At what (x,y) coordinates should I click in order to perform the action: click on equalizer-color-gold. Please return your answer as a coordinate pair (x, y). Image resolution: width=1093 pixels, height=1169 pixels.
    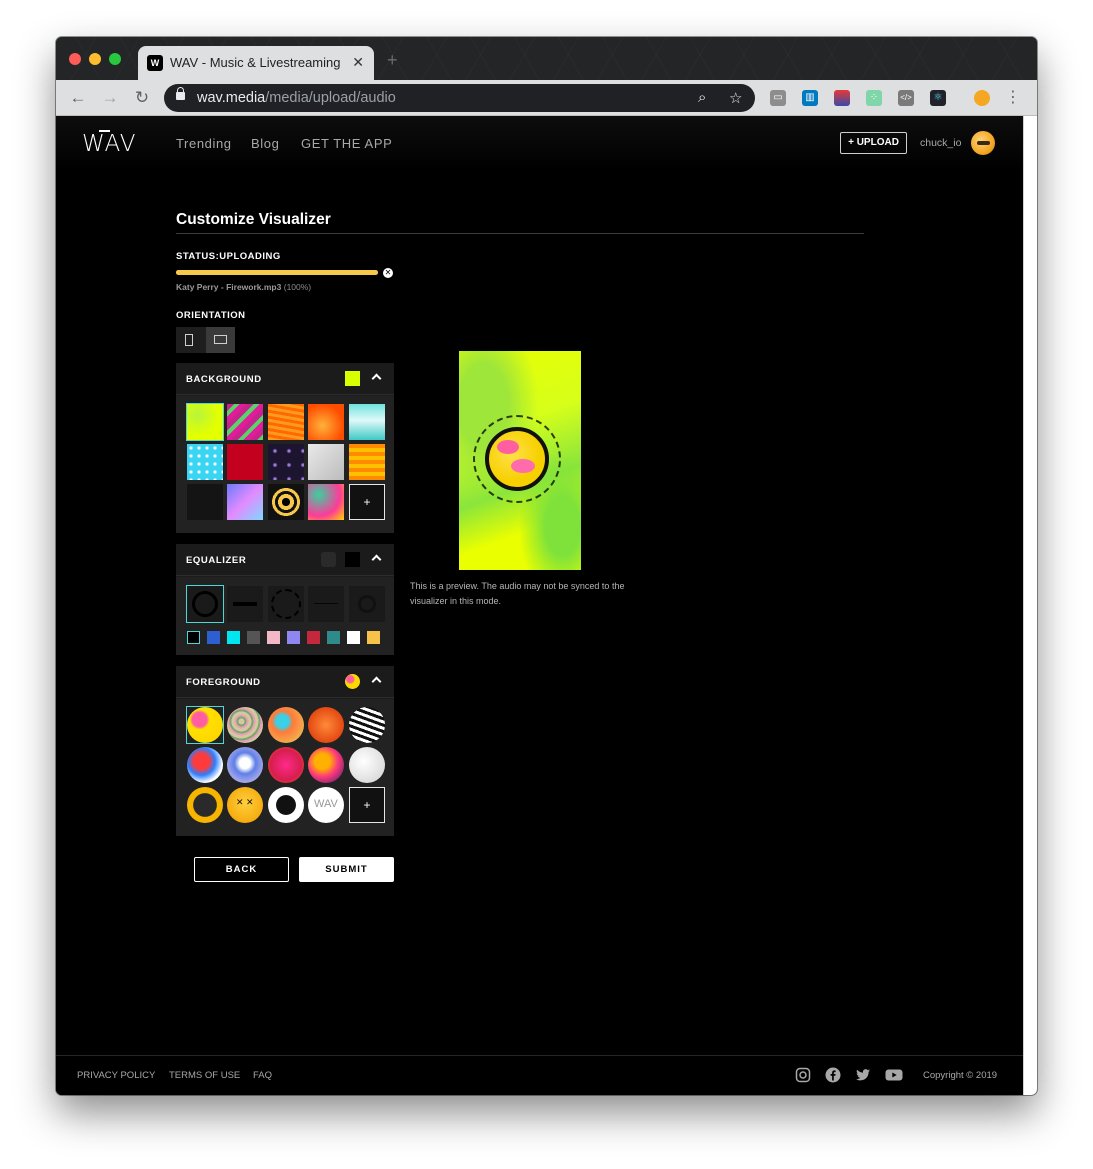
    Looking at the image, I should click on (373, 637).